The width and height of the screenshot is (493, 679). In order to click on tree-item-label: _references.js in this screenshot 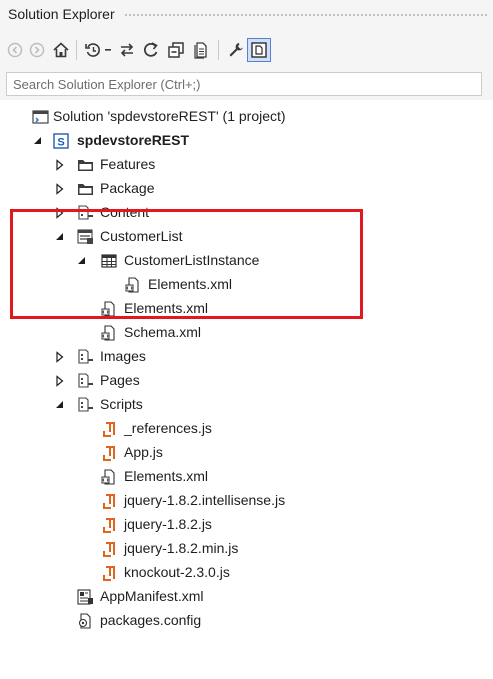, I will do `click(168, 428)`.